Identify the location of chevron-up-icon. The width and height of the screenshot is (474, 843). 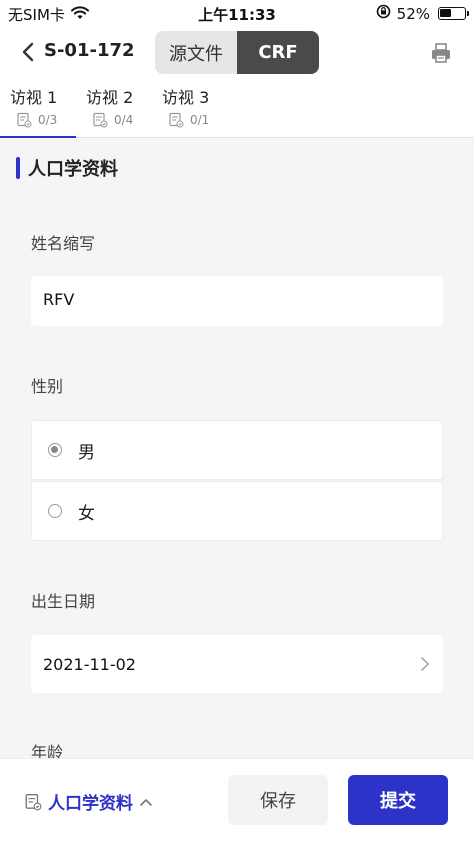
(146, 802).